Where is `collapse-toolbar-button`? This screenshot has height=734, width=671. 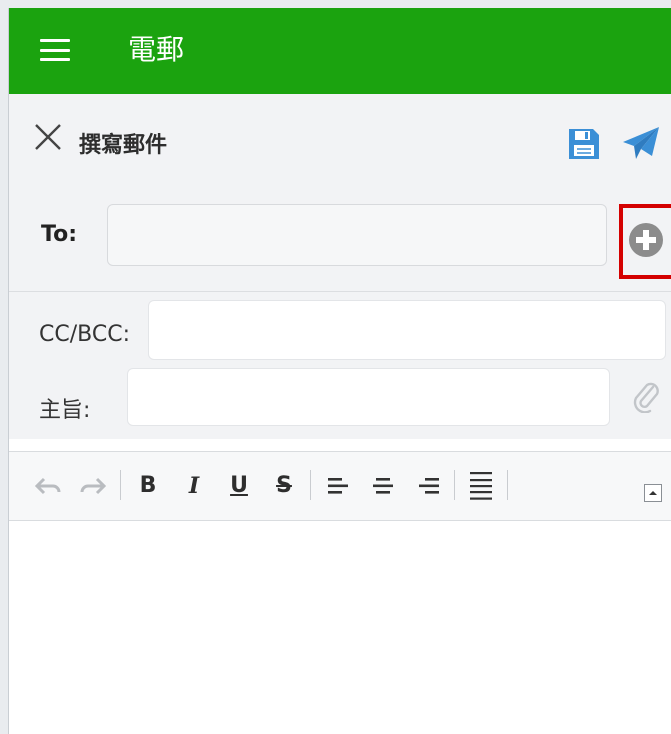 collapse-toolbar-button is located at coordinates (653, 493).